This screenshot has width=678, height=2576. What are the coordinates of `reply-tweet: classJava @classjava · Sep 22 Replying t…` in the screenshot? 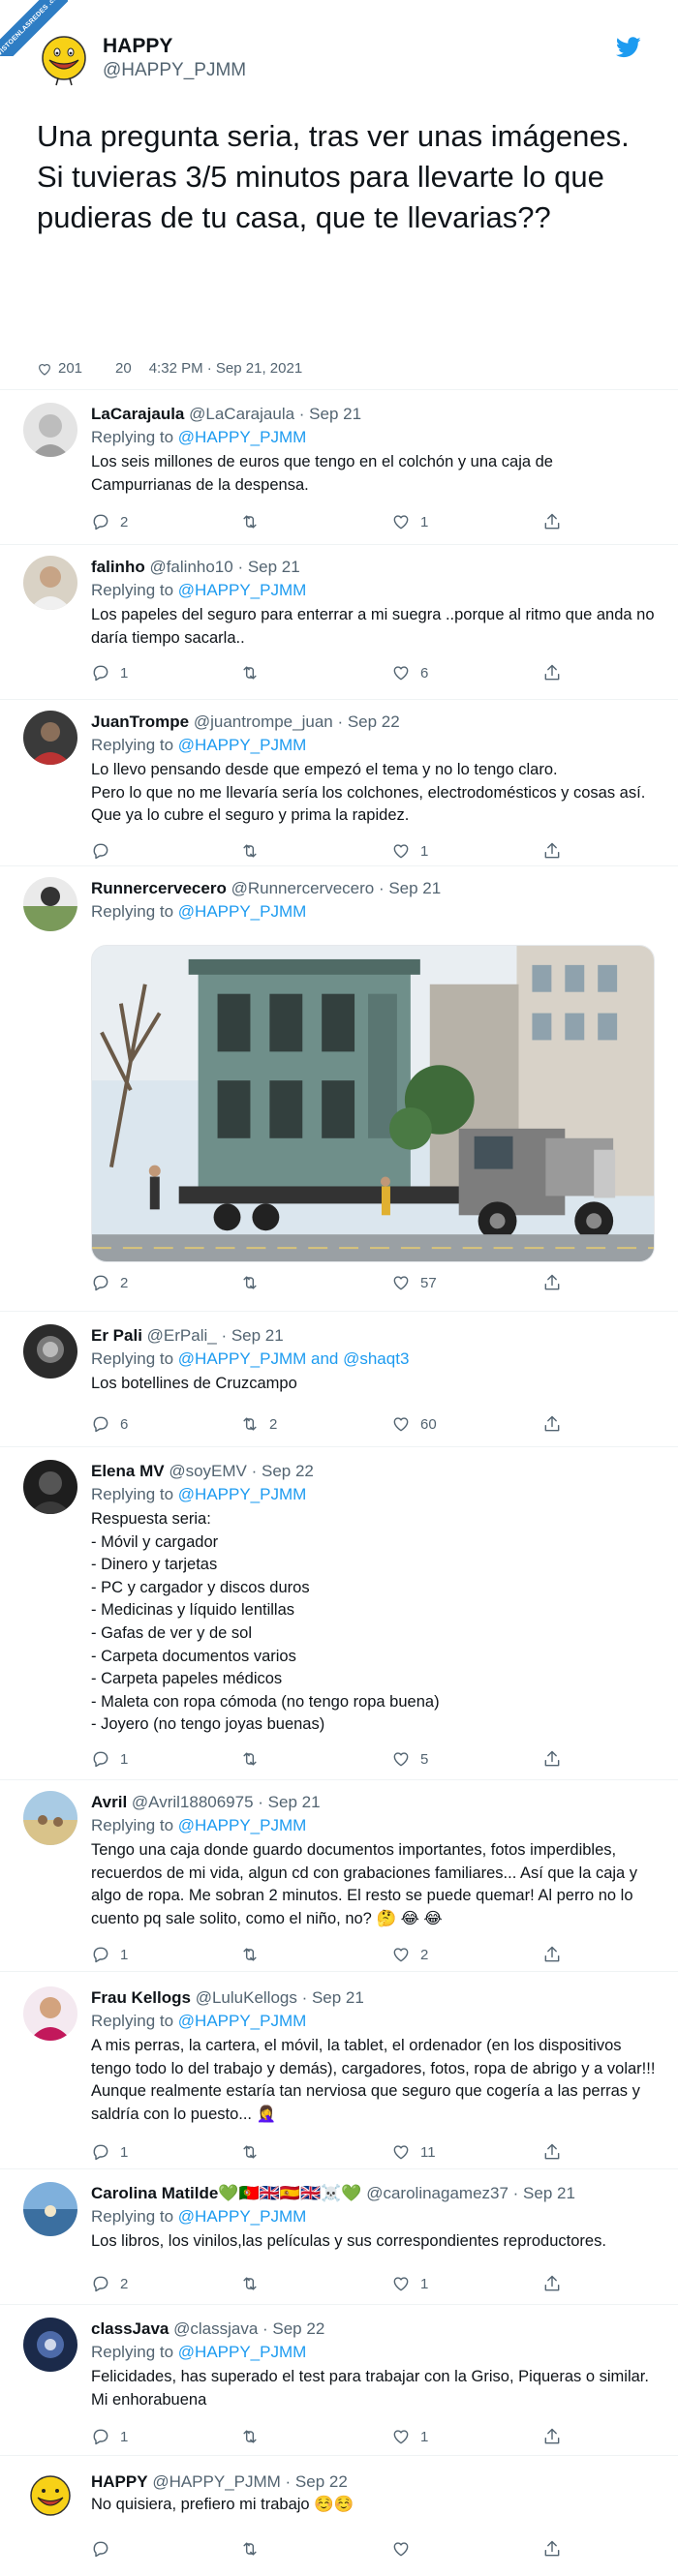 It's located at (339, 2383).